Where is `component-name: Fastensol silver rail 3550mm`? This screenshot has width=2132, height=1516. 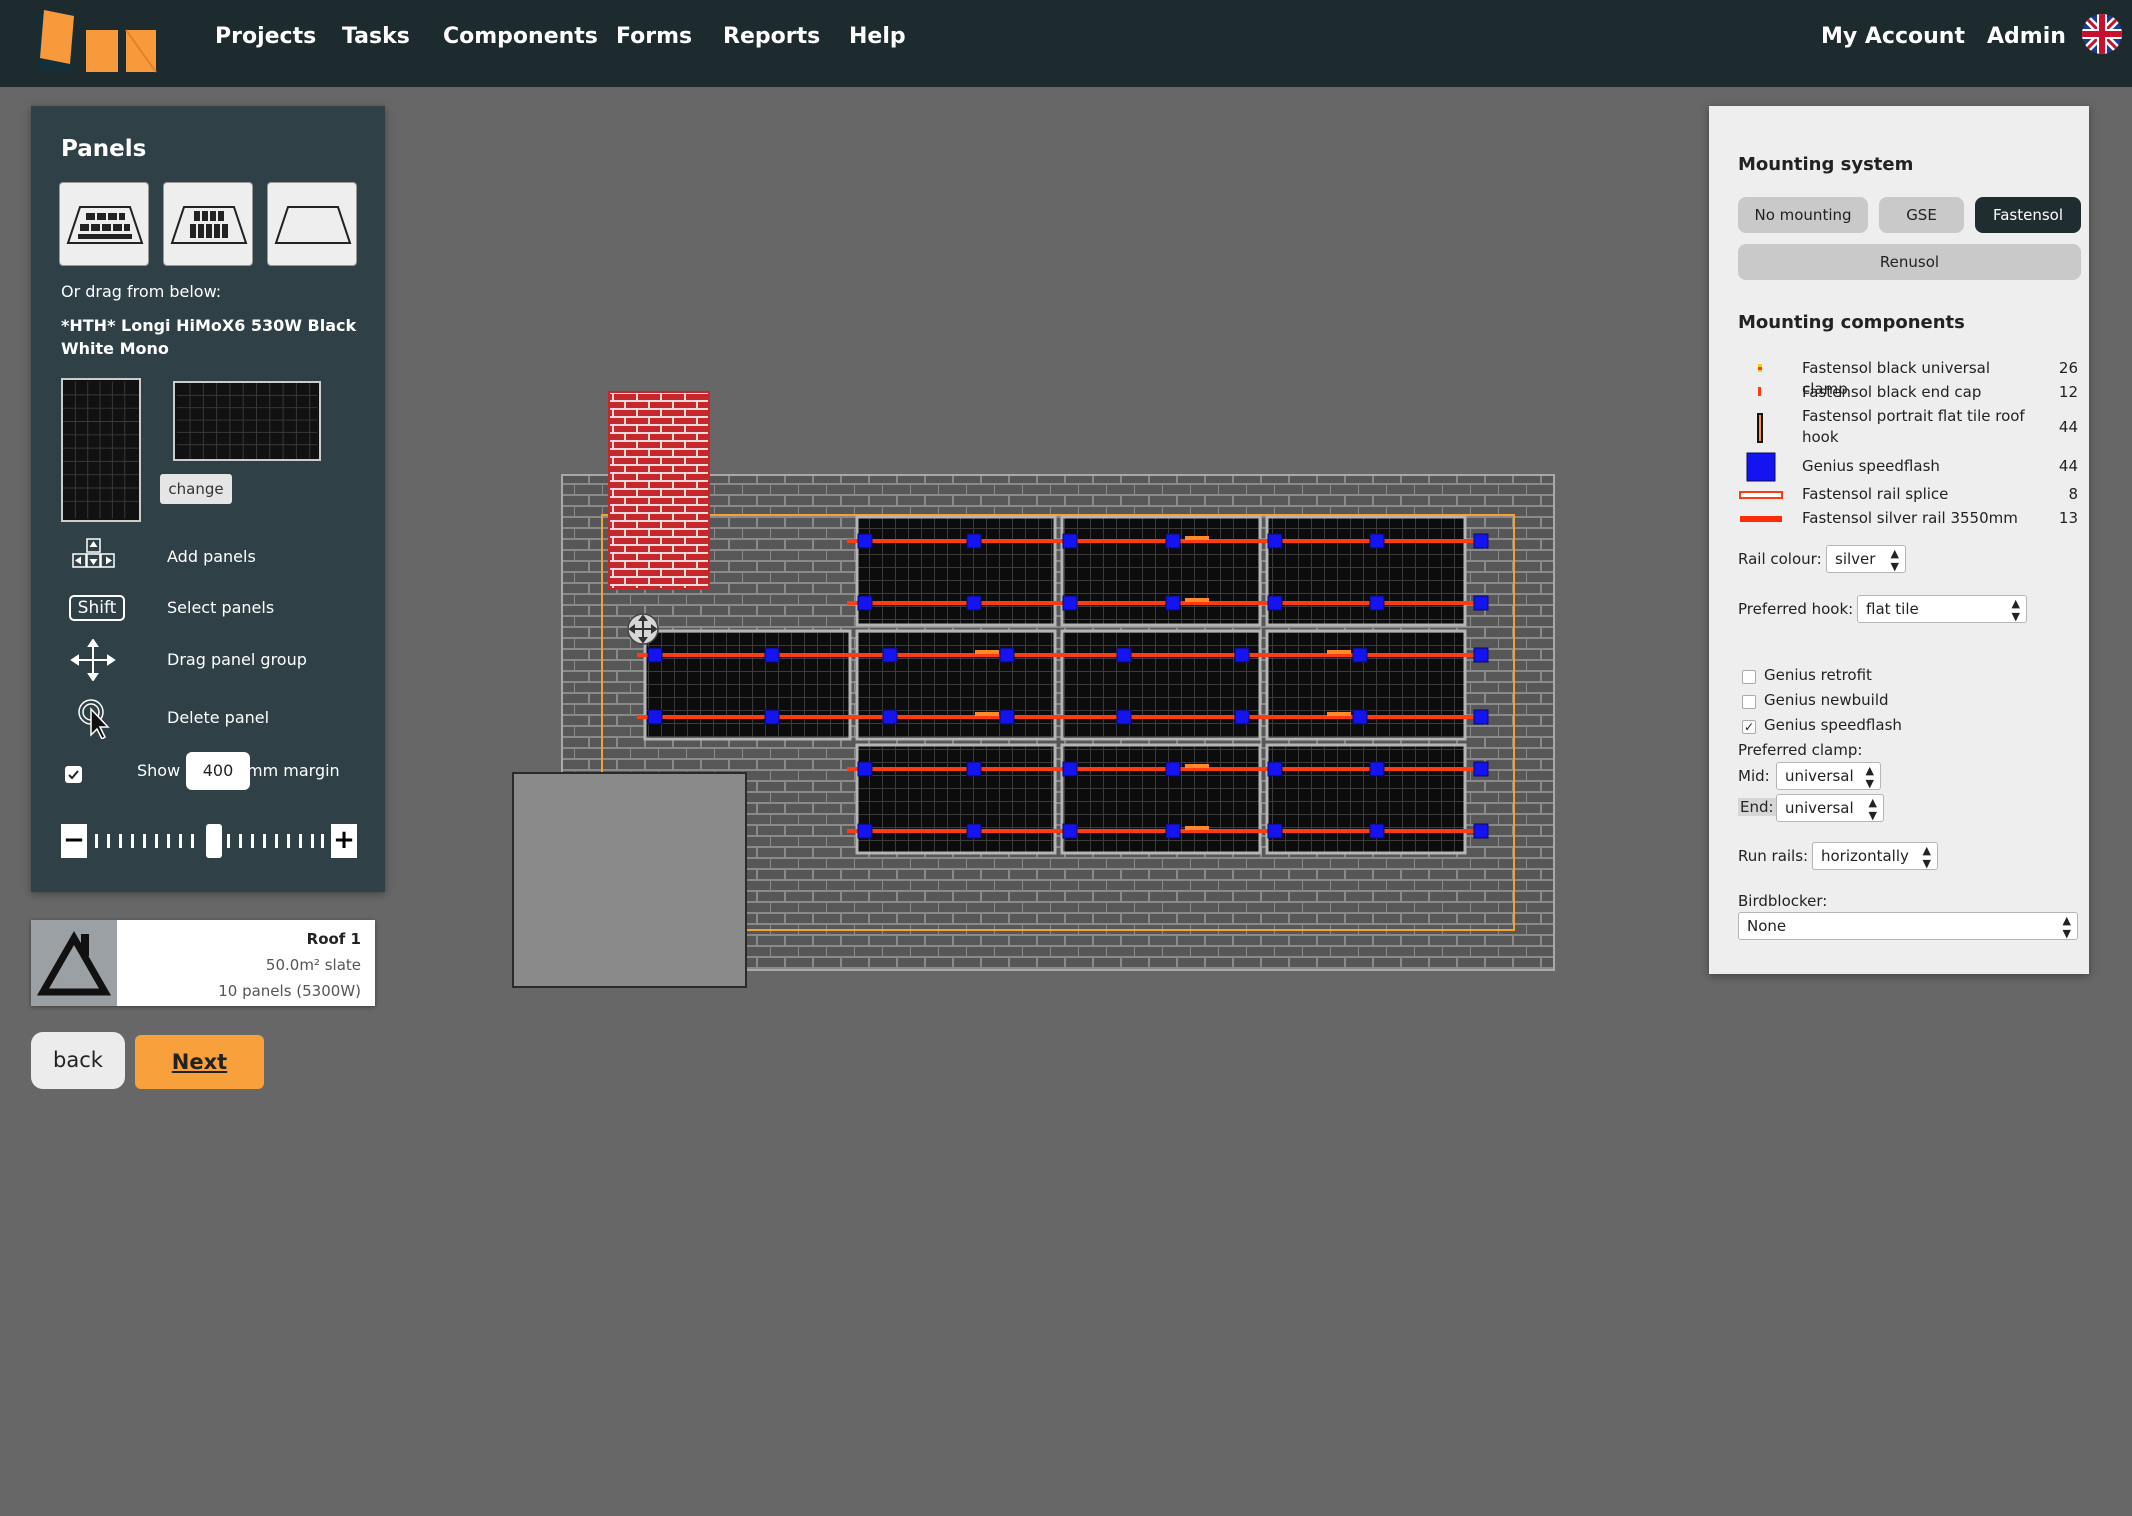
component-name: Fastensol silver rail 3550mm is located at coordinates (1910, 518).